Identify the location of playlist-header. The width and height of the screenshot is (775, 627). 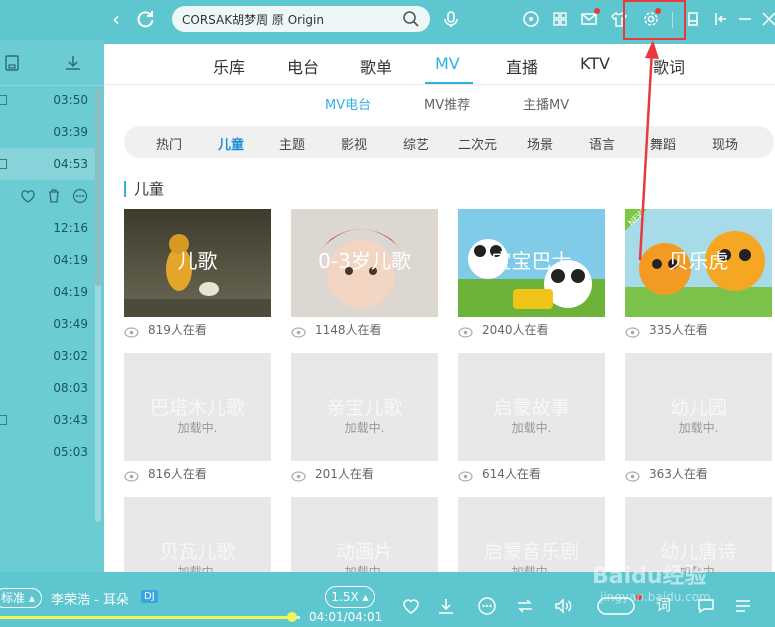
(52, 63).